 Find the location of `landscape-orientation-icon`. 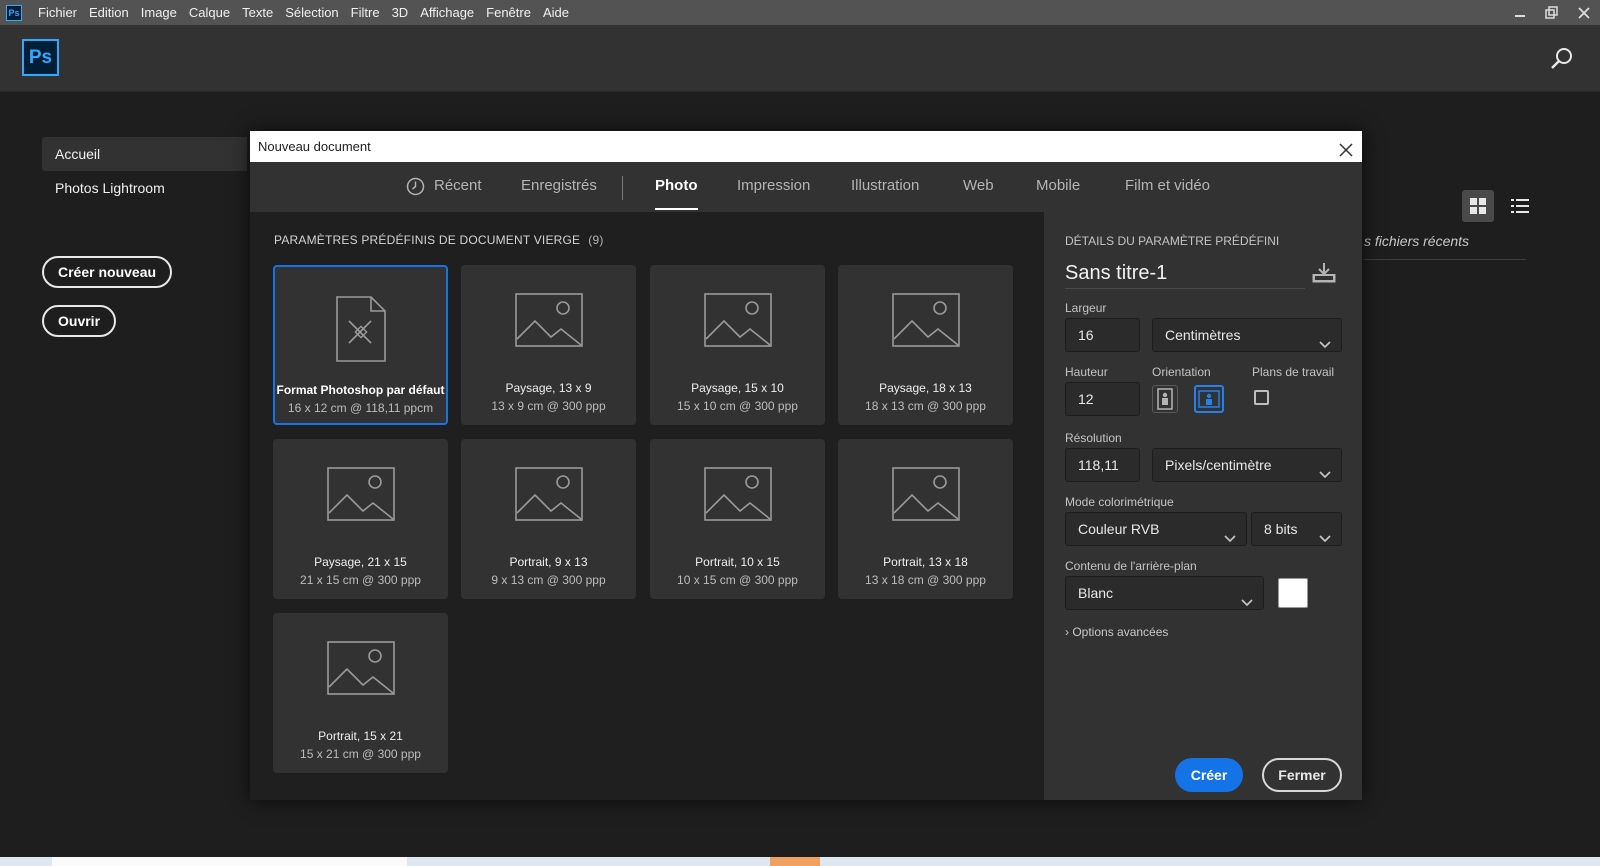

landscape-orientation-icon is located at coordinates (1209, 399).